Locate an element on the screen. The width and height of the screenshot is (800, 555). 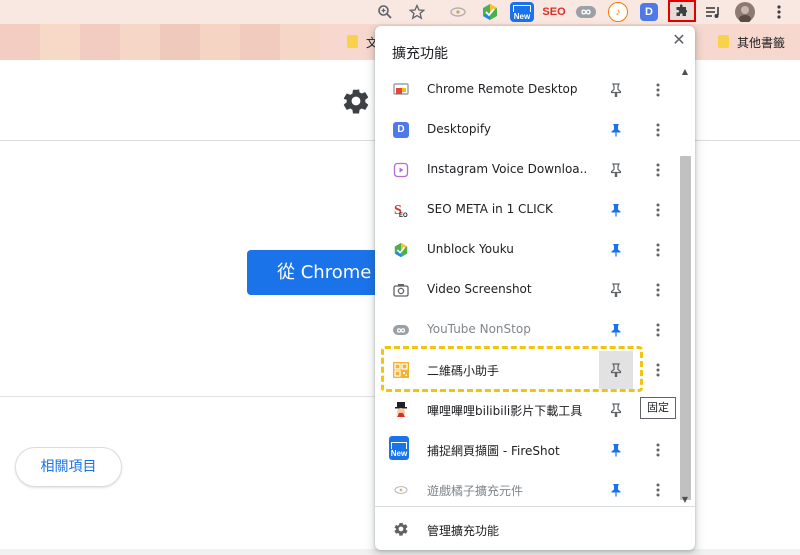
puzzle-icon is located at coordinates (682, 10).